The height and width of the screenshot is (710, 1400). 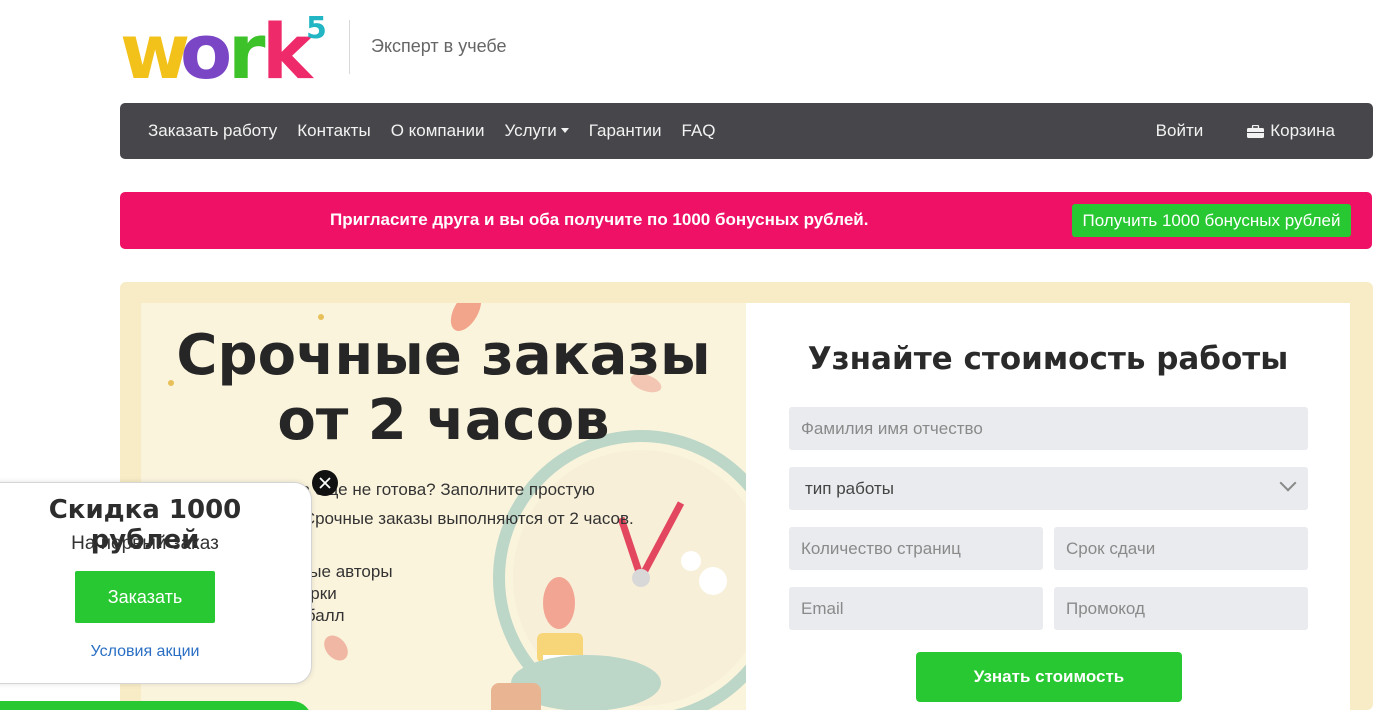 What do you see at coordinates (349, 47) in the screenshot?
I see `logo-divider` at bounding box center [349, 47].